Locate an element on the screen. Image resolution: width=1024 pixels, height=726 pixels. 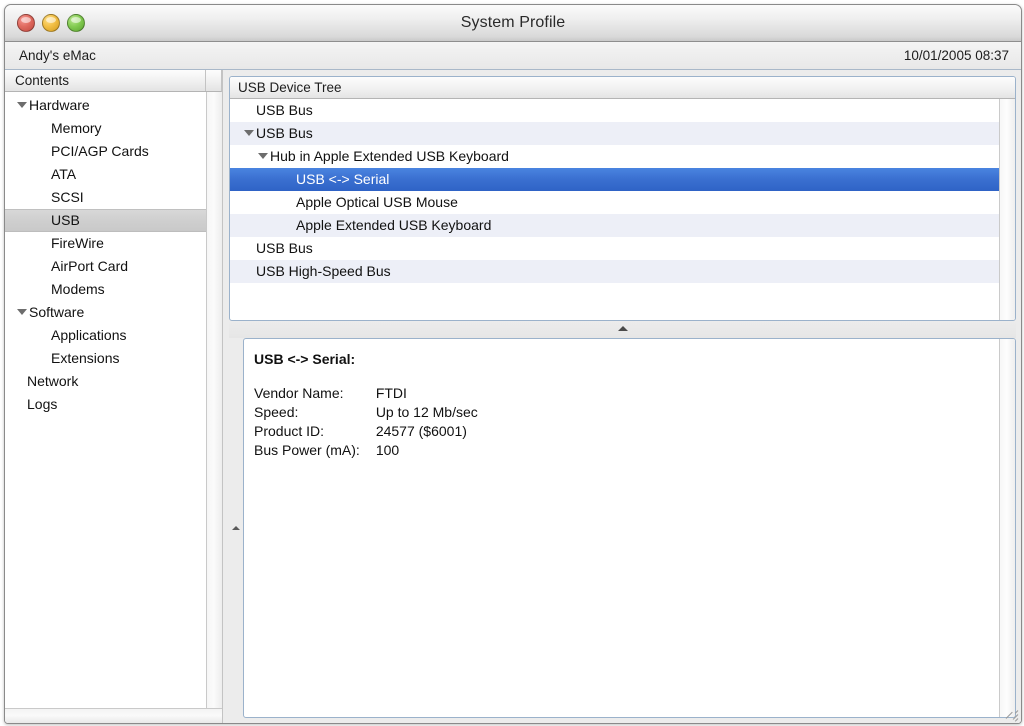
sidebar-item-memory: Memory is located at coordinates (105, 128).